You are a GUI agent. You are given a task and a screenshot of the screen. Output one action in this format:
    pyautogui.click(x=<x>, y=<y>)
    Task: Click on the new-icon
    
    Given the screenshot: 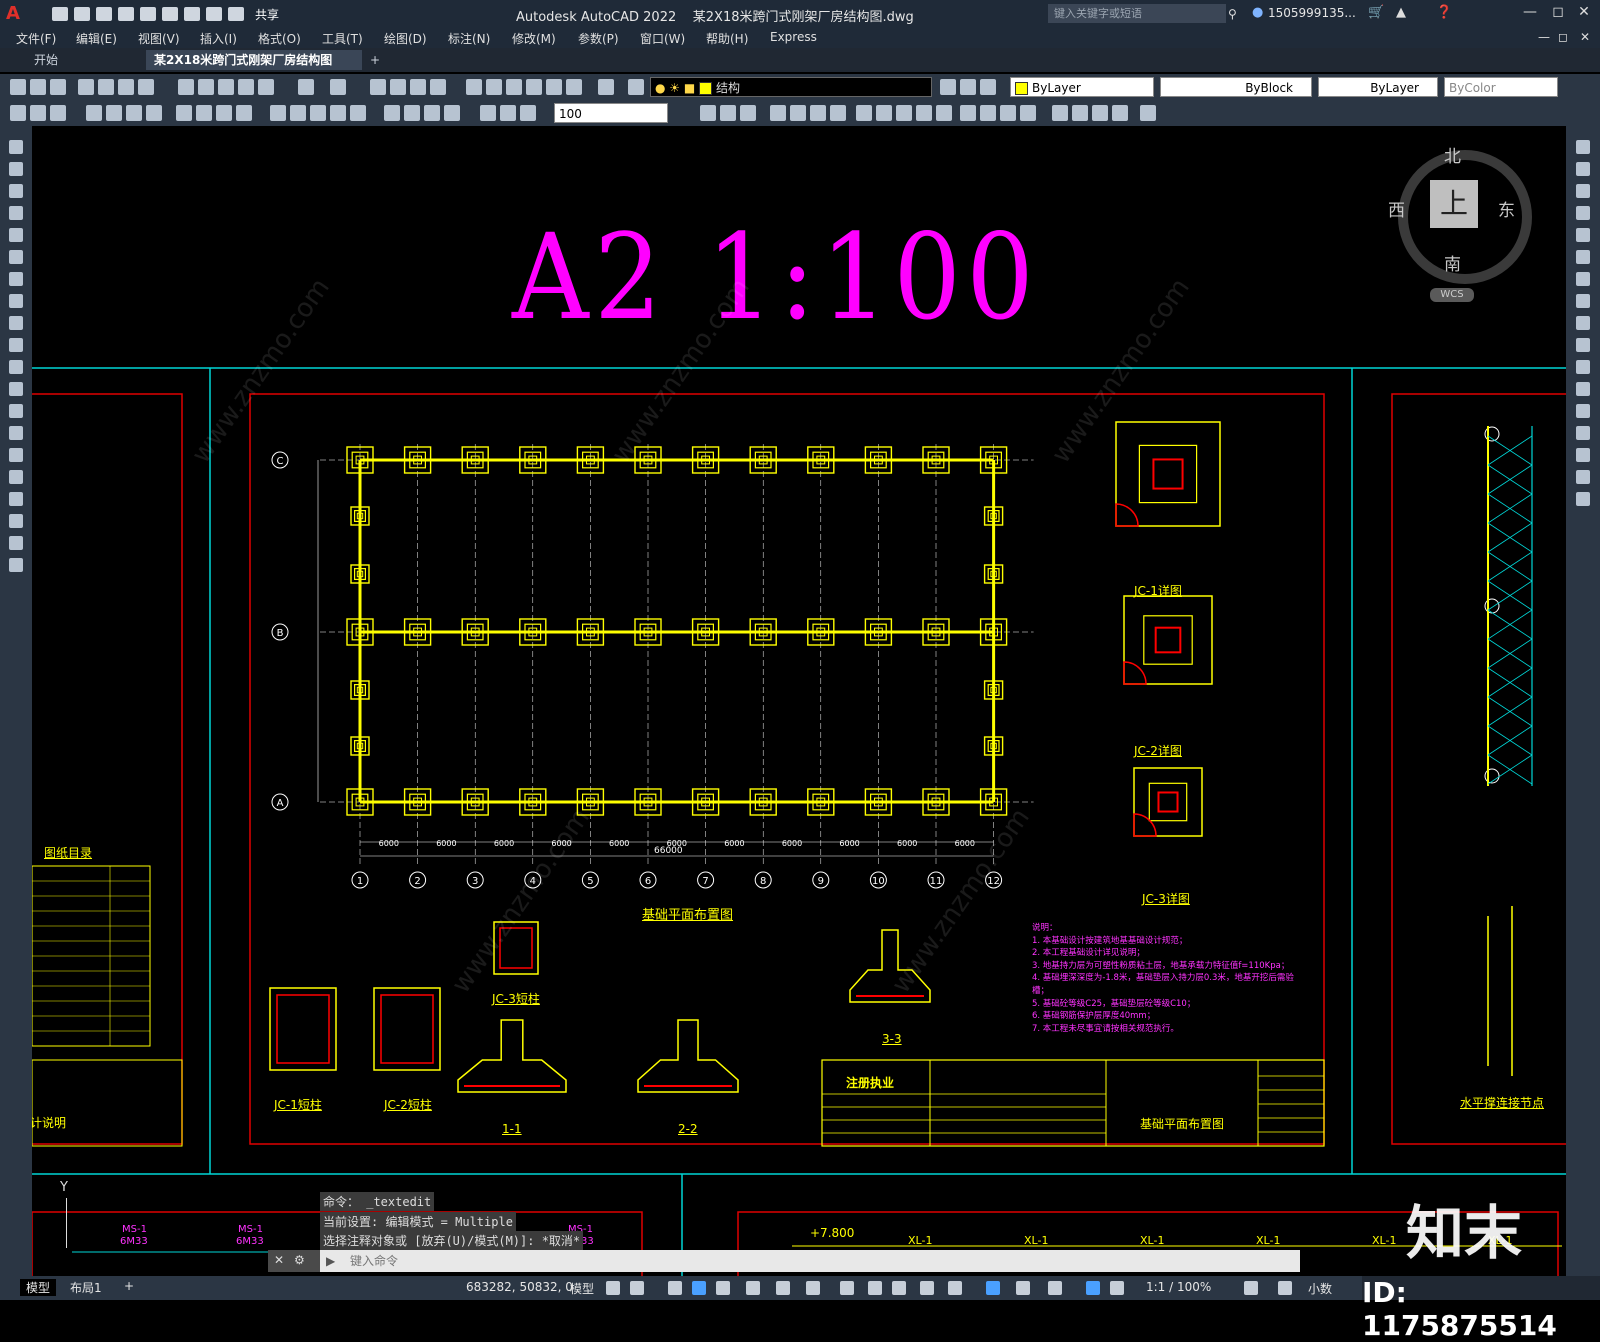 What is the action you would take?
    pyautogui.click(x=18, y=87)
    